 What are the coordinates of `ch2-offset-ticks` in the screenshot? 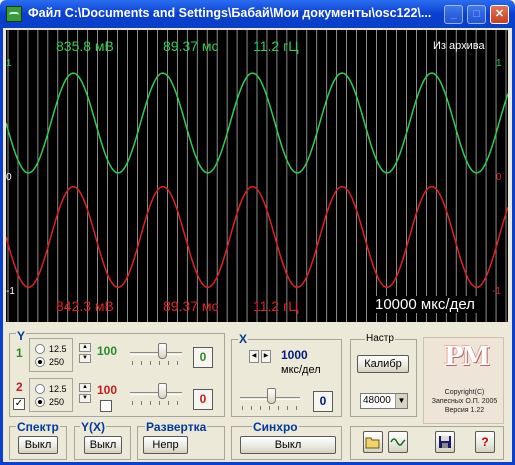 It's located at (157, 403).